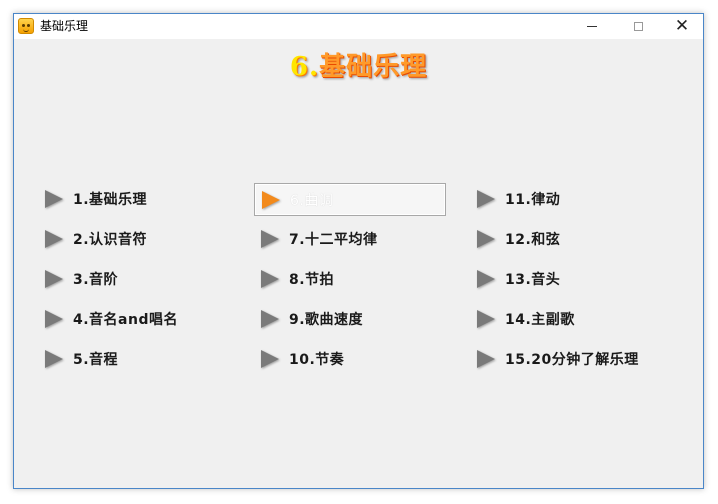 The width and height of the screenshot is (718, 504). I want to click on window-title: 基础乐理, so click(64, 26).